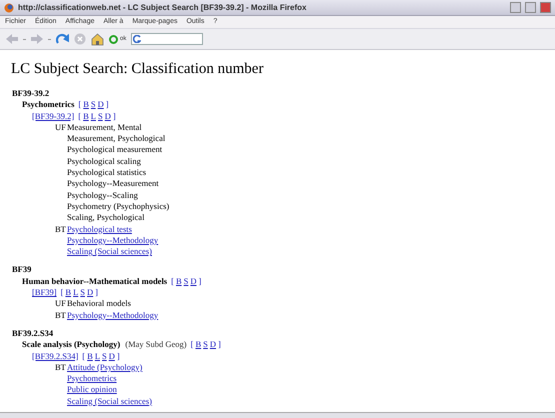 This screenshot has width=555, height=418. What do you see at coordinates (53, 116) in the screenshot?
I see `class-number-link: [BF39-39.2]` at bounding box center [53, 116].